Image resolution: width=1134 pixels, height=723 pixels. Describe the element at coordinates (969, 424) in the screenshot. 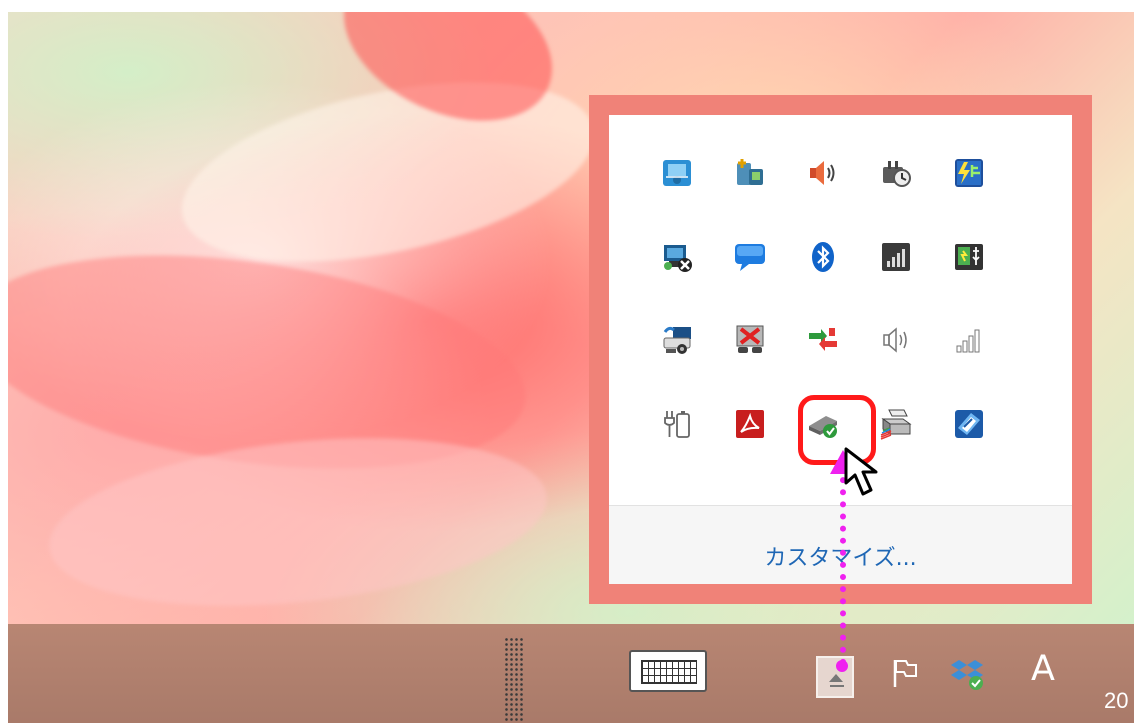

I see `graphics-settings-icon` at that location.